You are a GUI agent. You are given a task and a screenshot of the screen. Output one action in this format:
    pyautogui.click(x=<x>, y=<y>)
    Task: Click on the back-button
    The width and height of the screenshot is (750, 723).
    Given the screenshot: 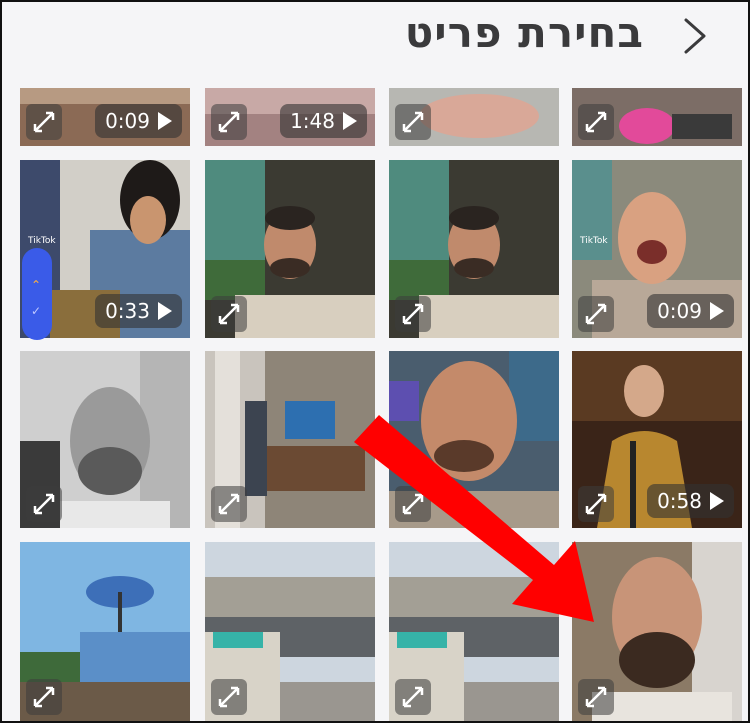 What is the action you would take?
    pyautogui.click(x=694, y=36)
    